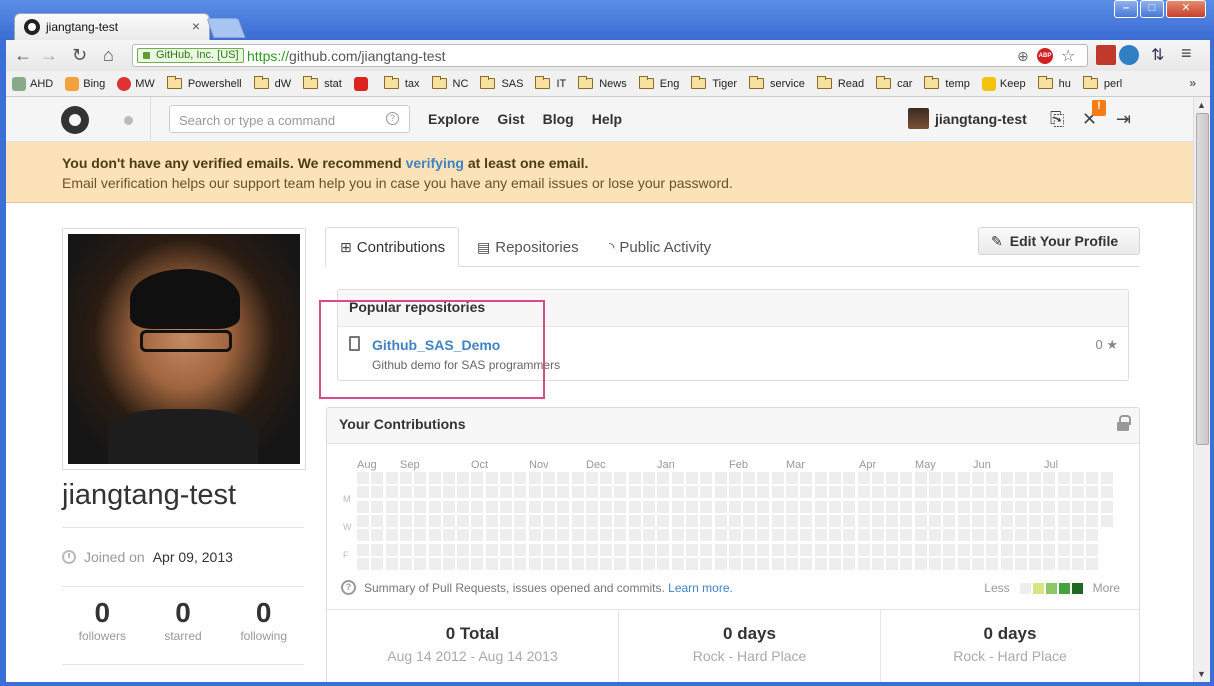  What do you see at coordinates (1003, 83) in the screenshot?
I see `bookmark-item: Keep` at bounding box center [1003, 83].